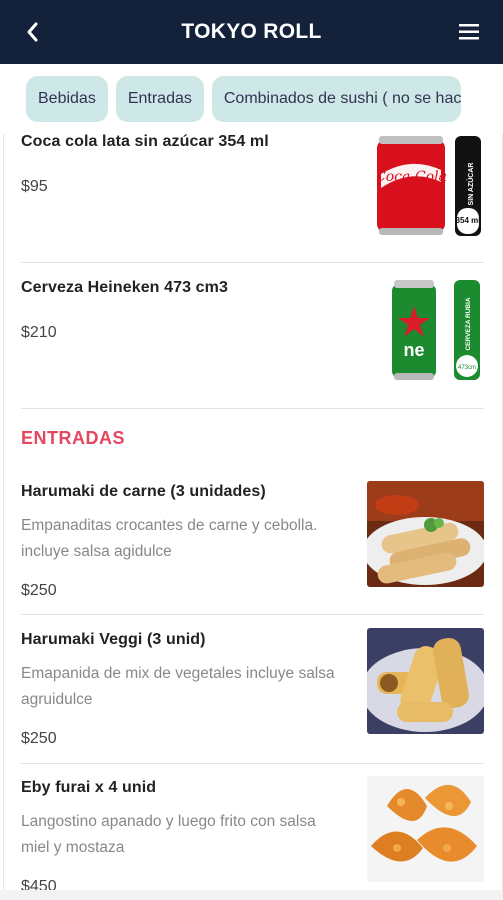 The image size is (503, 900). Describe the element at coordinates (467, 368) in the screenshot. I see `can-volume-text: 473cm` at that location.